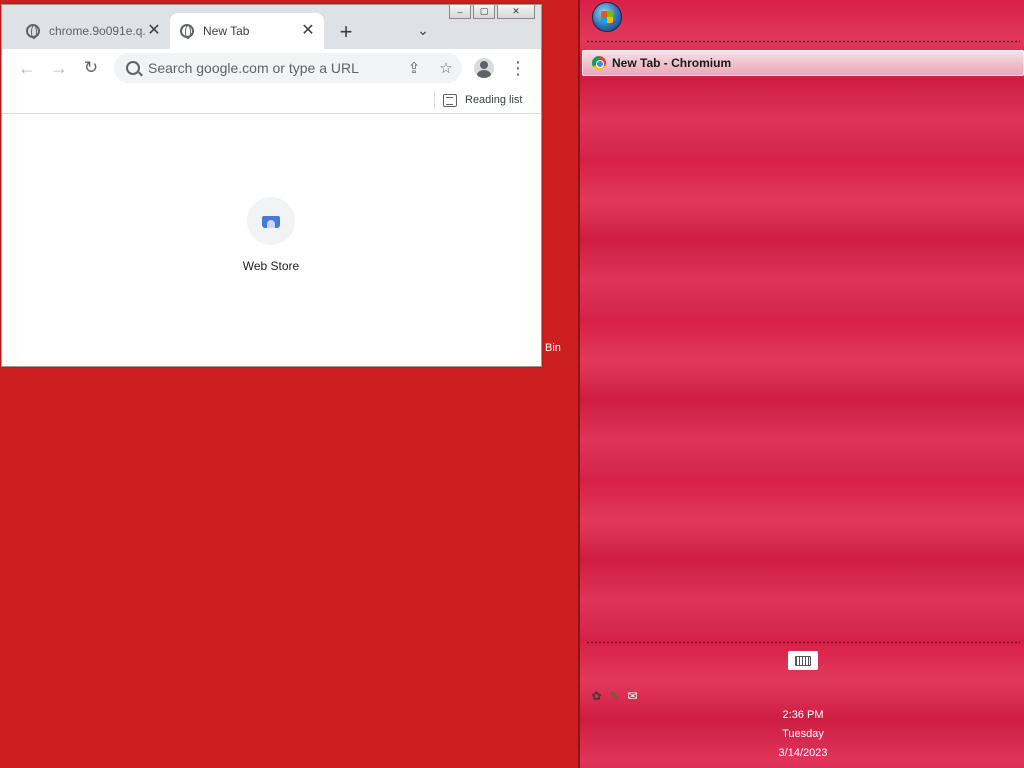  What do you see at coordinates (599, 63) in the screenshot?
I see `chromium-icon` at bounding box center [599, 63].